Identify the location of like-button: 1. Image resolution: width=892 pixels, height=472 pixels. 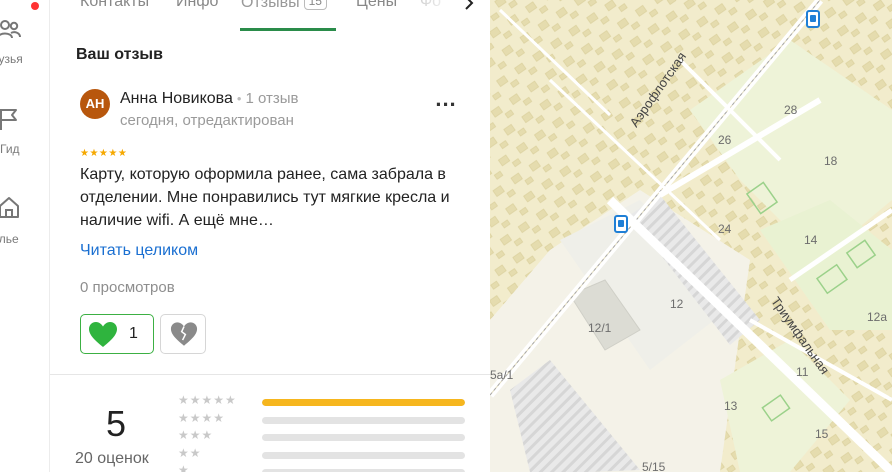
(117, 334).